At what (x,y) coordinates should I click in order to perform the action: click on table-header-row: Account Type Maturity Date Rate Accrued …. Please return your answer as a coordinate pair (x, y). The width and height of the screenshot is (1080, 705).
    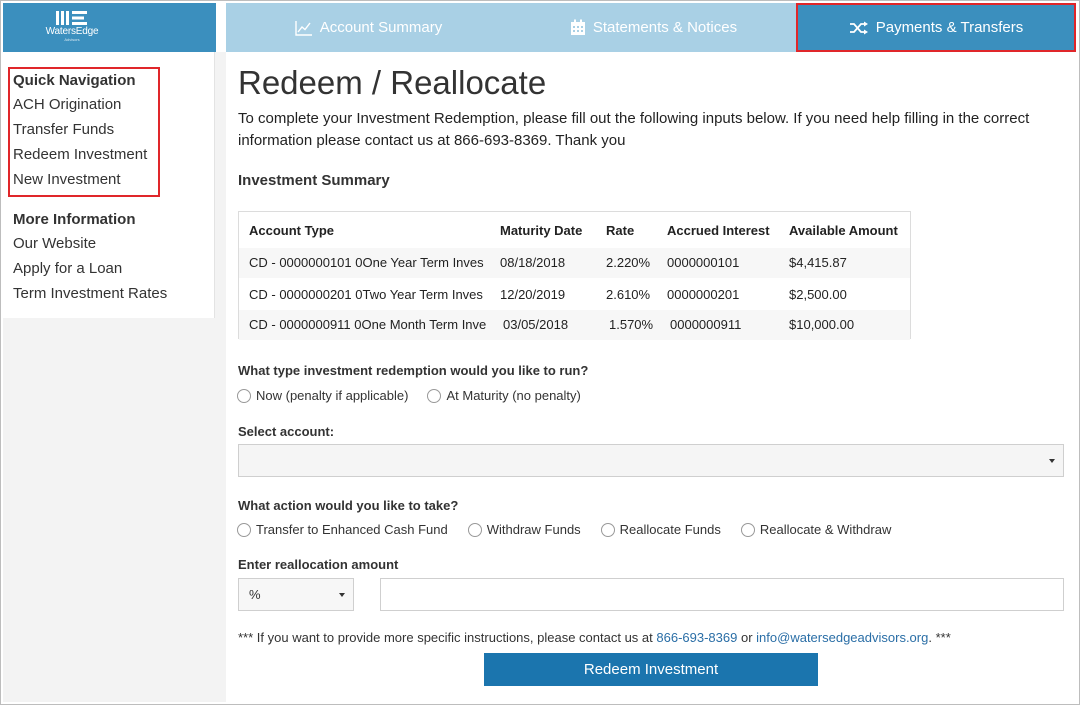
    Looking at the image, I should click on (574, 231).